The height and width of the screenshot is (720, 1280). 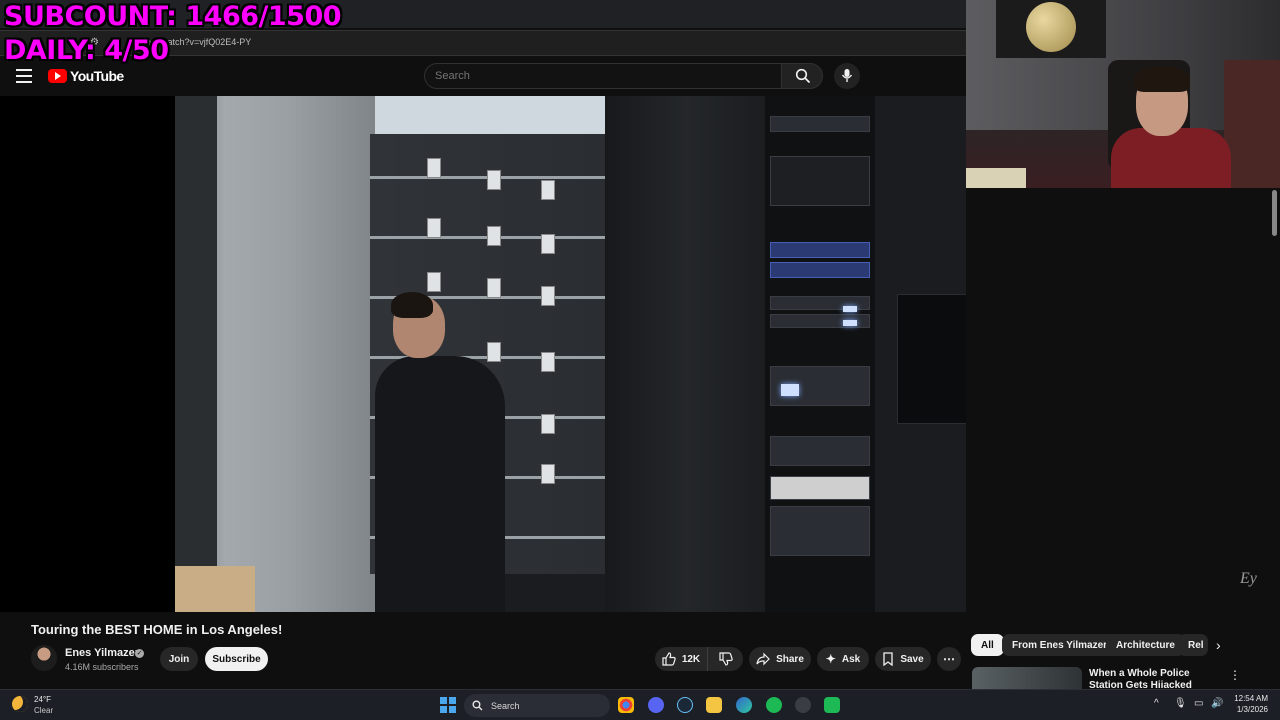 I want to click on save-label: Save, so click(x=912, y=659).